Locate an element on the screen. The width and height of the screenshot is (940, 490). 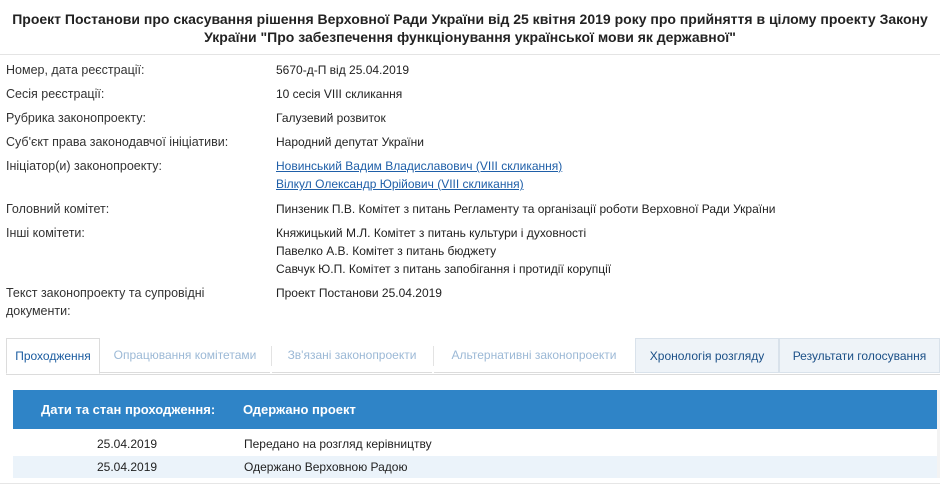
row-status: Передано на розгляд керівництву is located at coordinates (338, 444).